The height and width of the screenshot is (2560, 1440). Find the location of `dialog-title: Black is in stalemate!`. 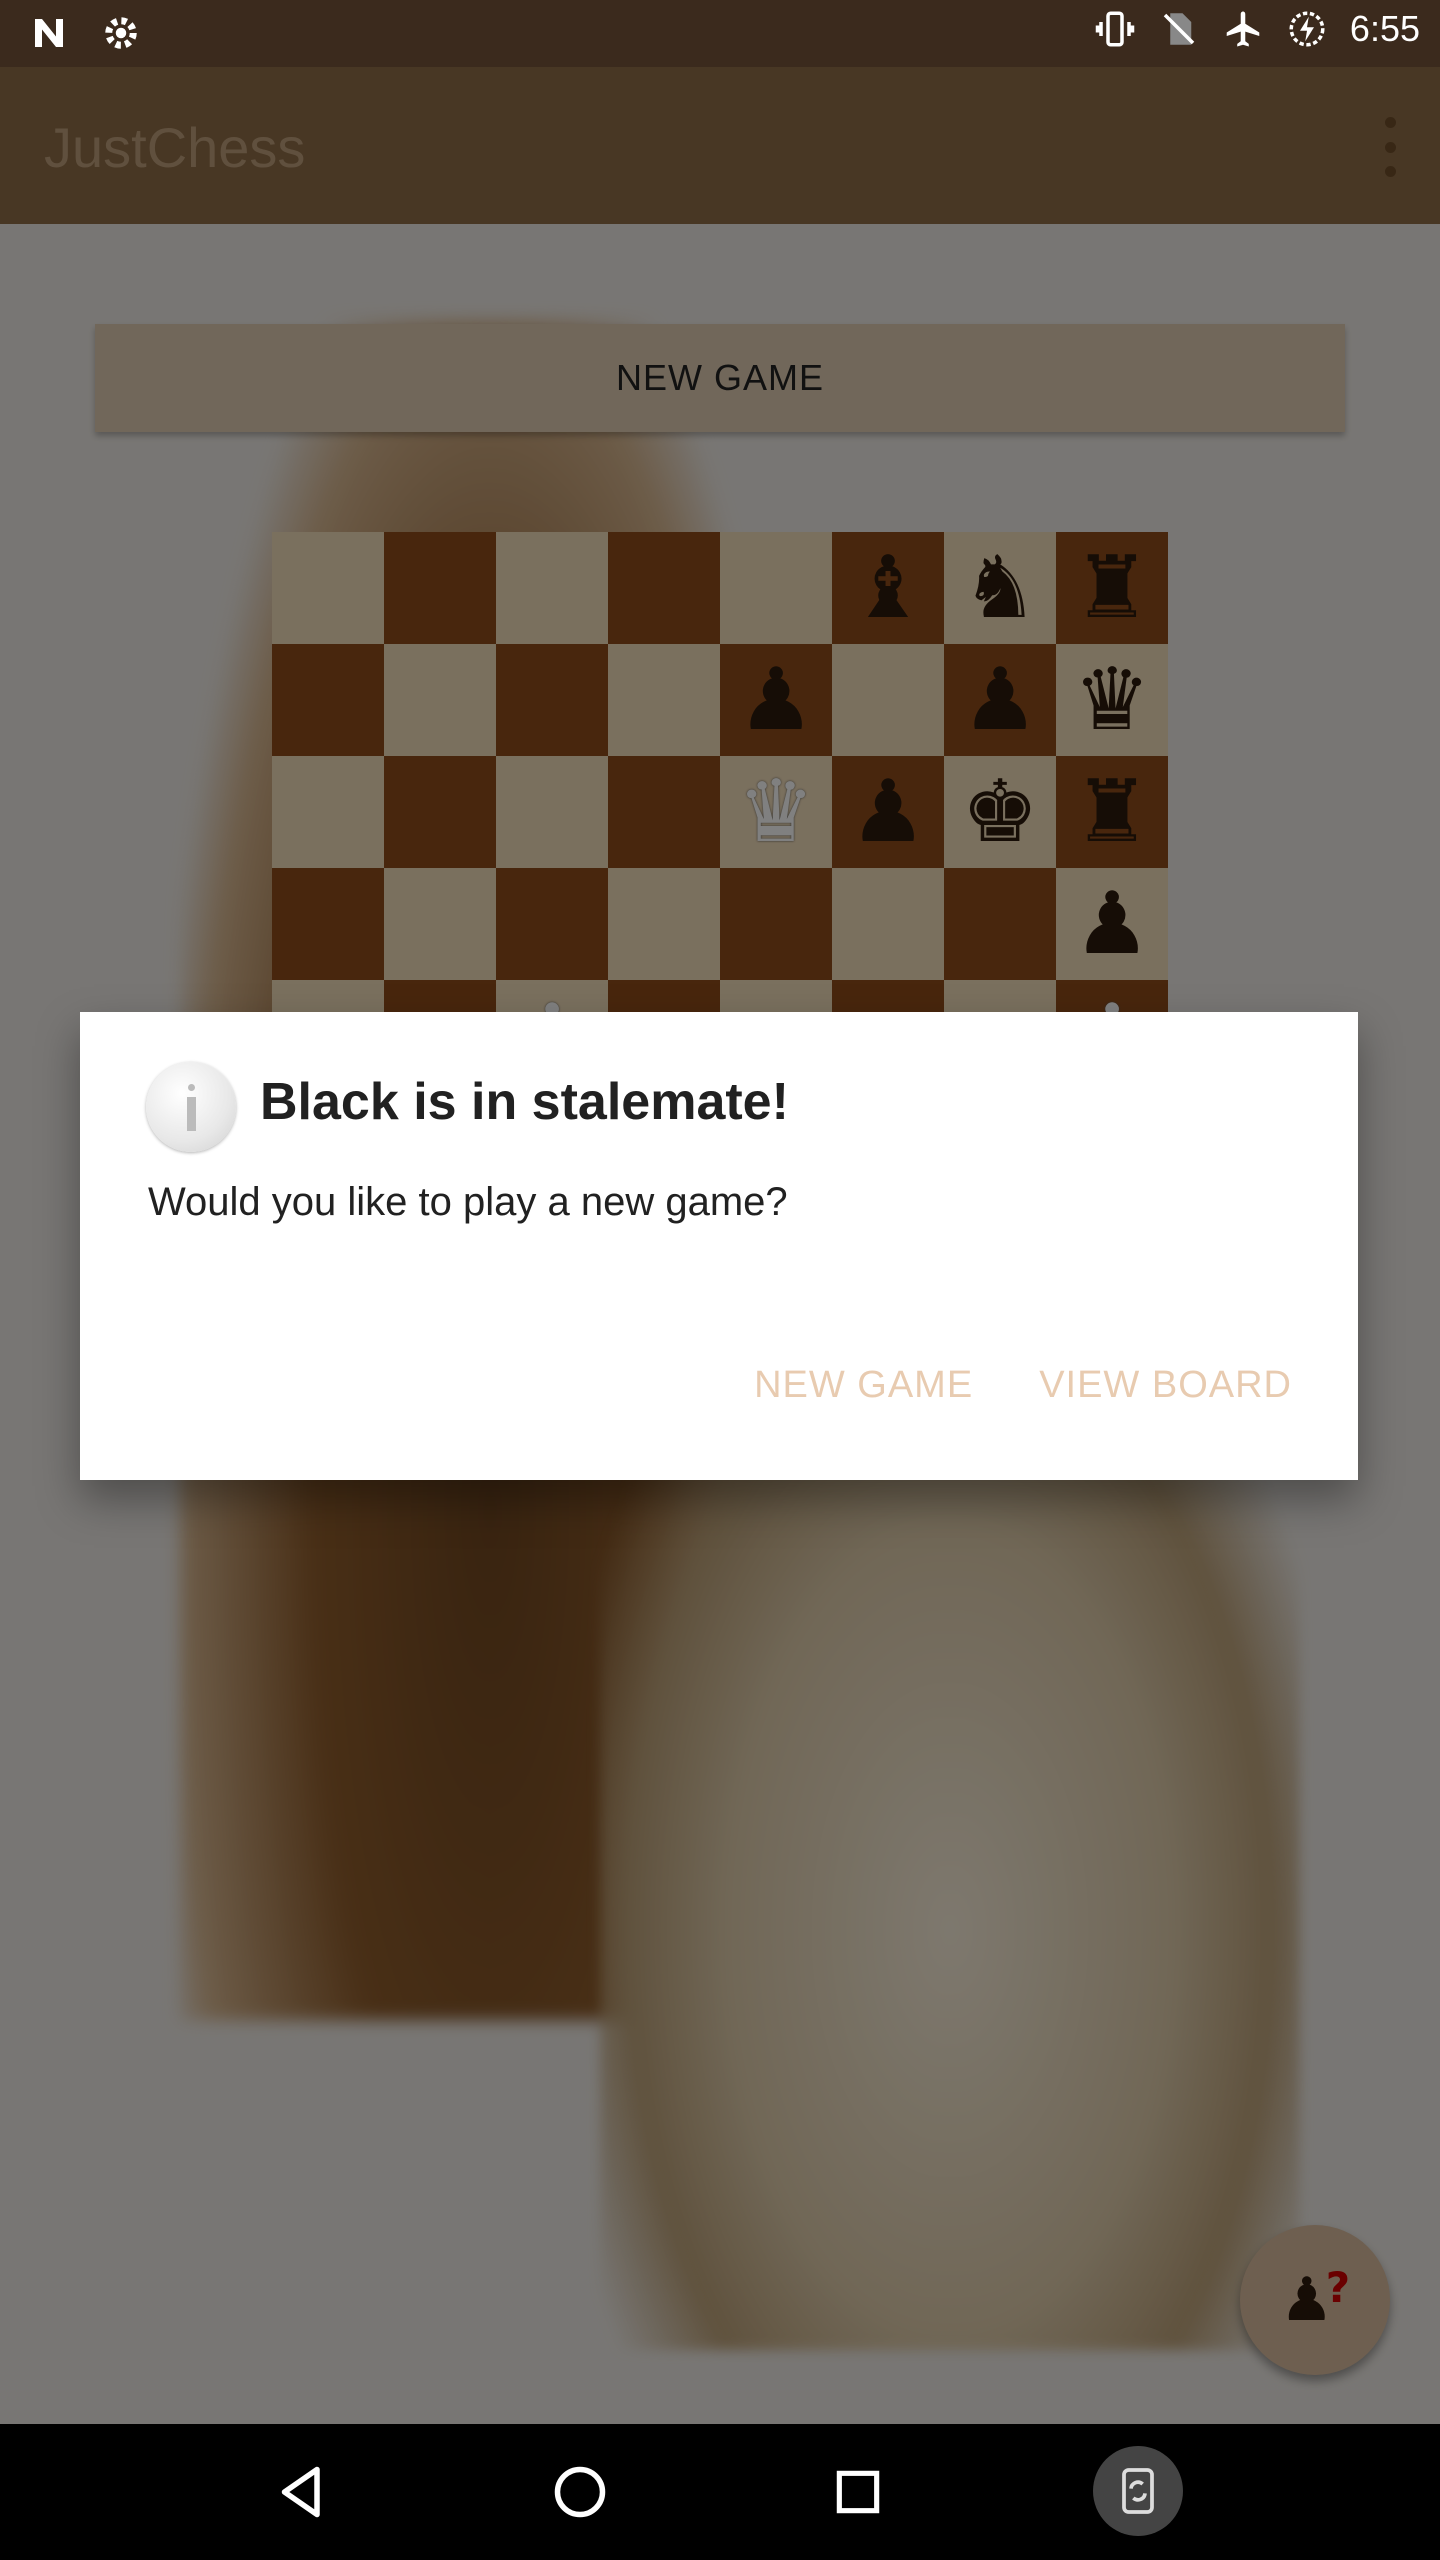

dialog-title: Black is in stalemate! is located at coordinates (524, 1102).